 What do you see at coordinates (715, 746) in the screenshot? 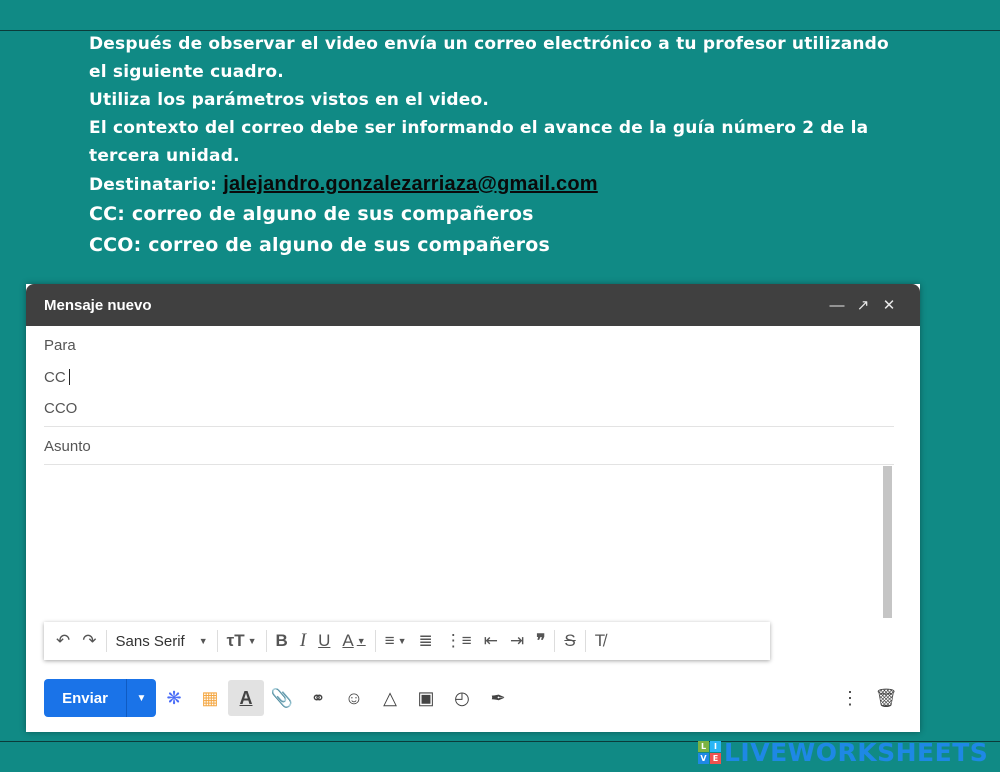
I see `logo-letter-i: I` at bounding box center [715, 746].